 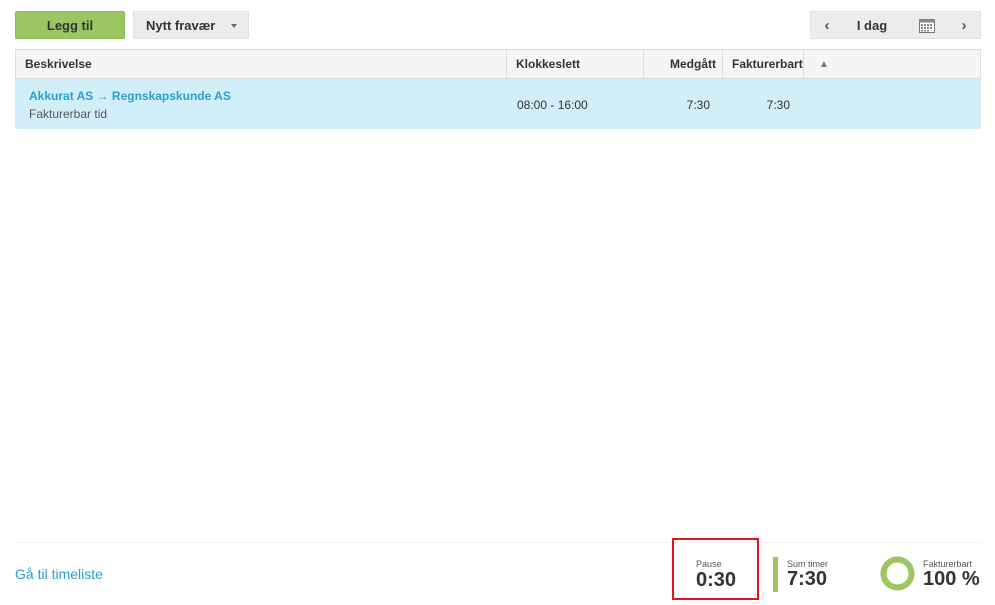 I want to click on column-header-clock: Klokkeslett, so click(x=575, y=64).